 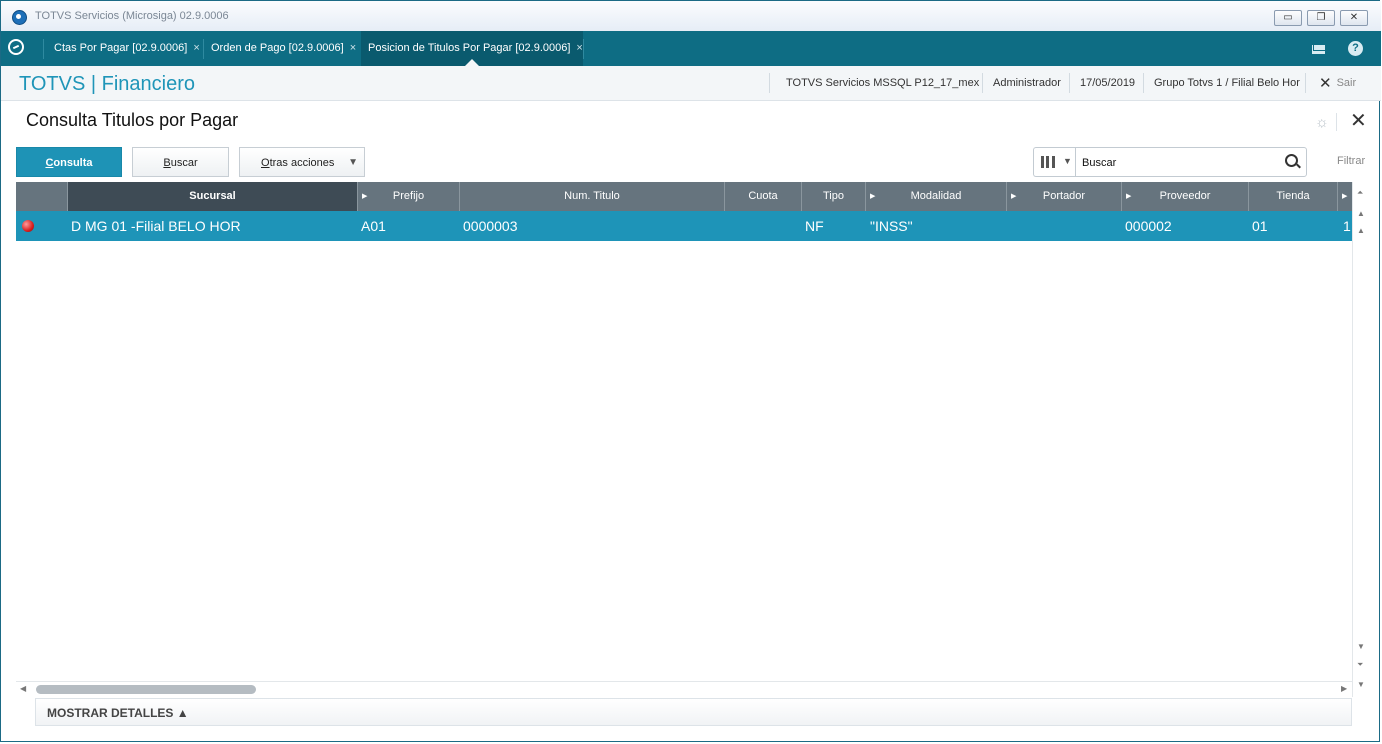 What do you see at coordinates (1360, 193) in the screenshot?
I see `scroll-top-icon: ⏶` at bounding box center [1360, 193].